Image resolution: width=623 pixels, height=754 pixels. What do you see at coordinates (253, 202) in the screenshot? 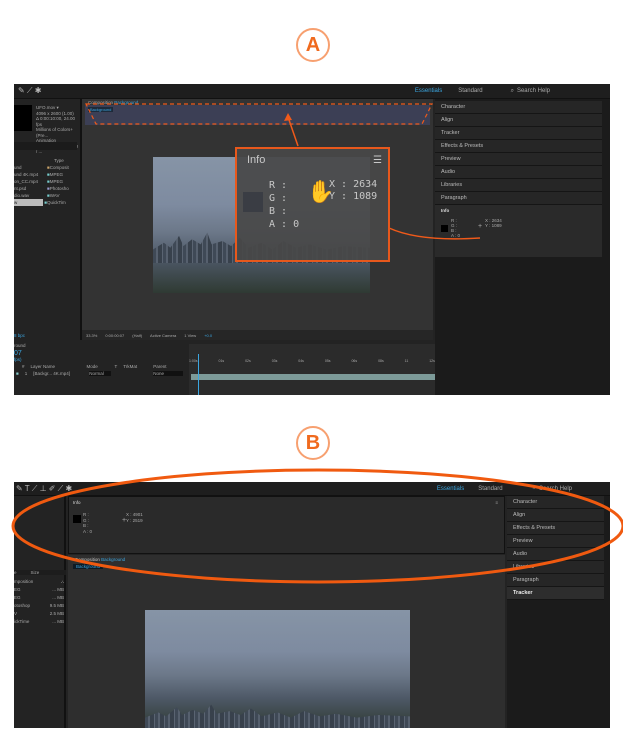
I see `color-swatch` at bounding box center [253, 202].